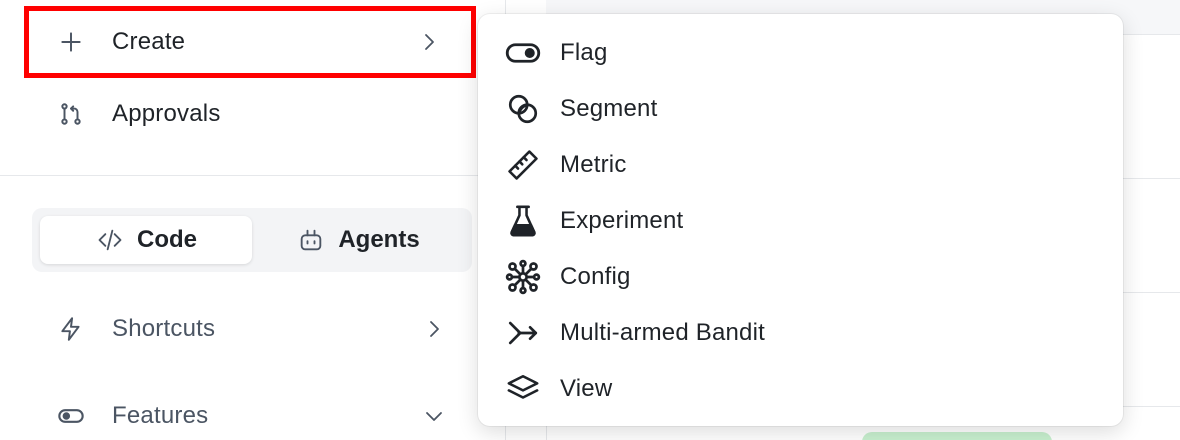  Describe the element at coordinates (149, 41) in the screenshot. I see `sidebar-item-label: Create` at that location.